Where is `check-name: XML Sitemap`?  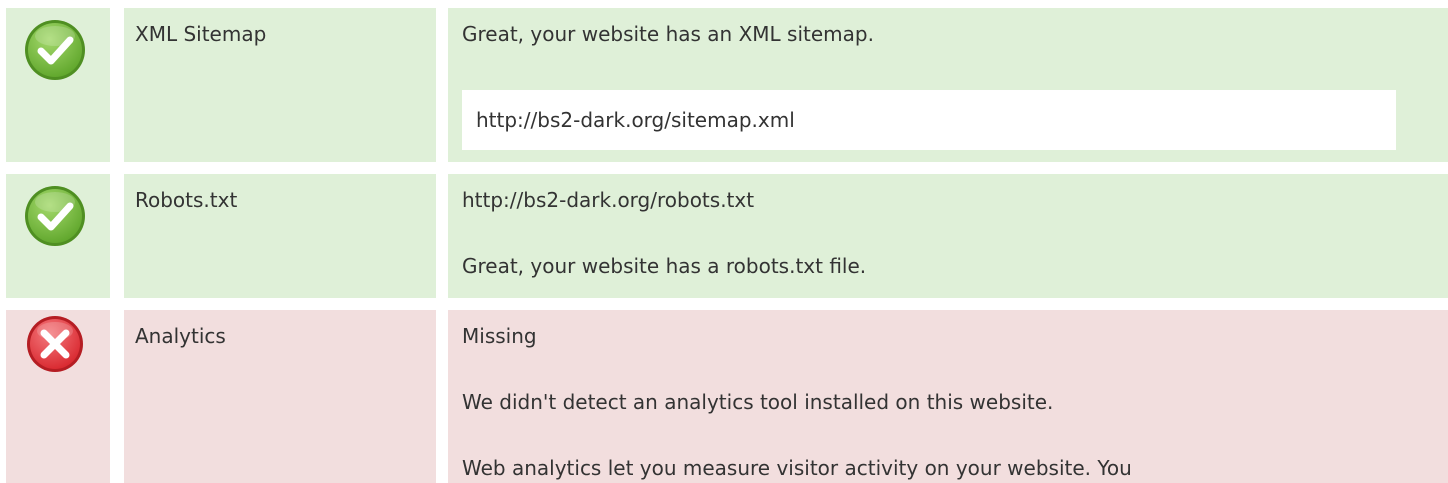
check-name: XML Sitemap is located at coordinates (201, 34).